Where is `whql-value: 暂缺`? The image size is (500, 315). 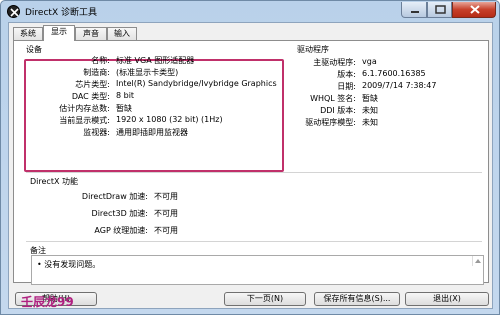 whql-value: 暂缺 is located at coordinates (370, 98).